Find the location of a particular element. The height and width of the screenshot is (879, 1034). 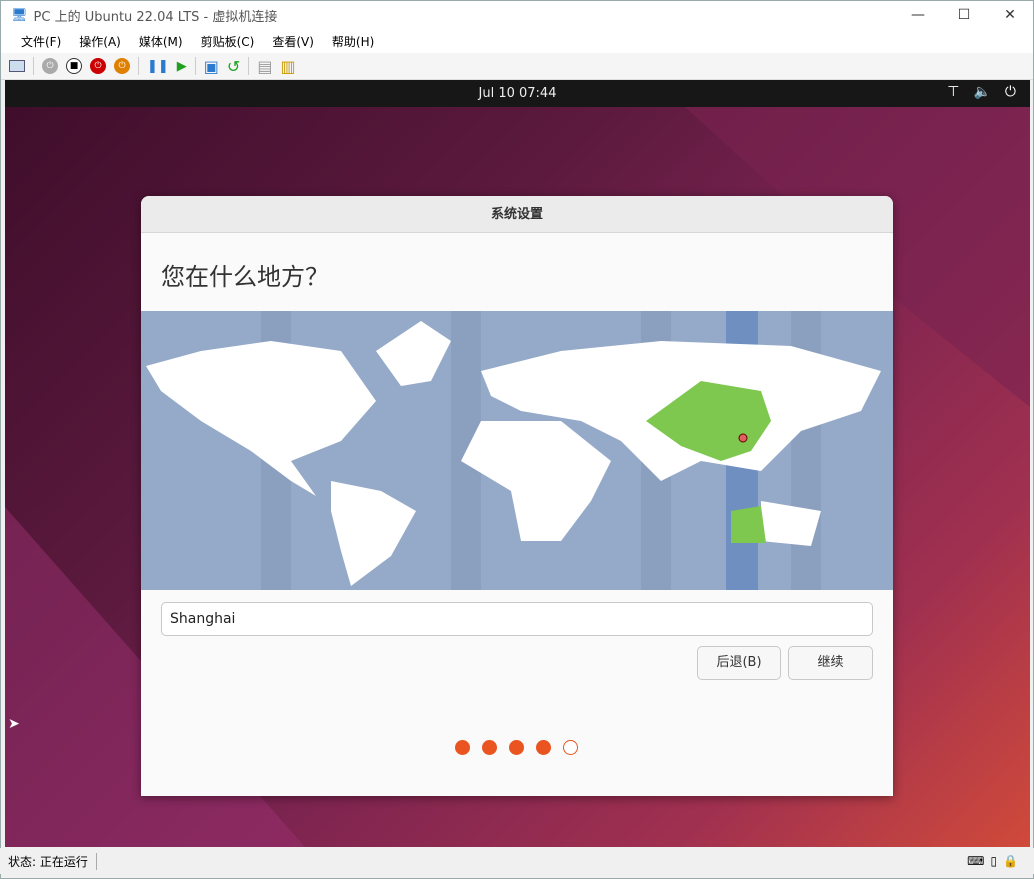

toolbar: ⏻ ■ ⏻ ⏻ ❚❚ ▶ ▣ ↺ ▤ ▥ is located at coordinates (517, 66).